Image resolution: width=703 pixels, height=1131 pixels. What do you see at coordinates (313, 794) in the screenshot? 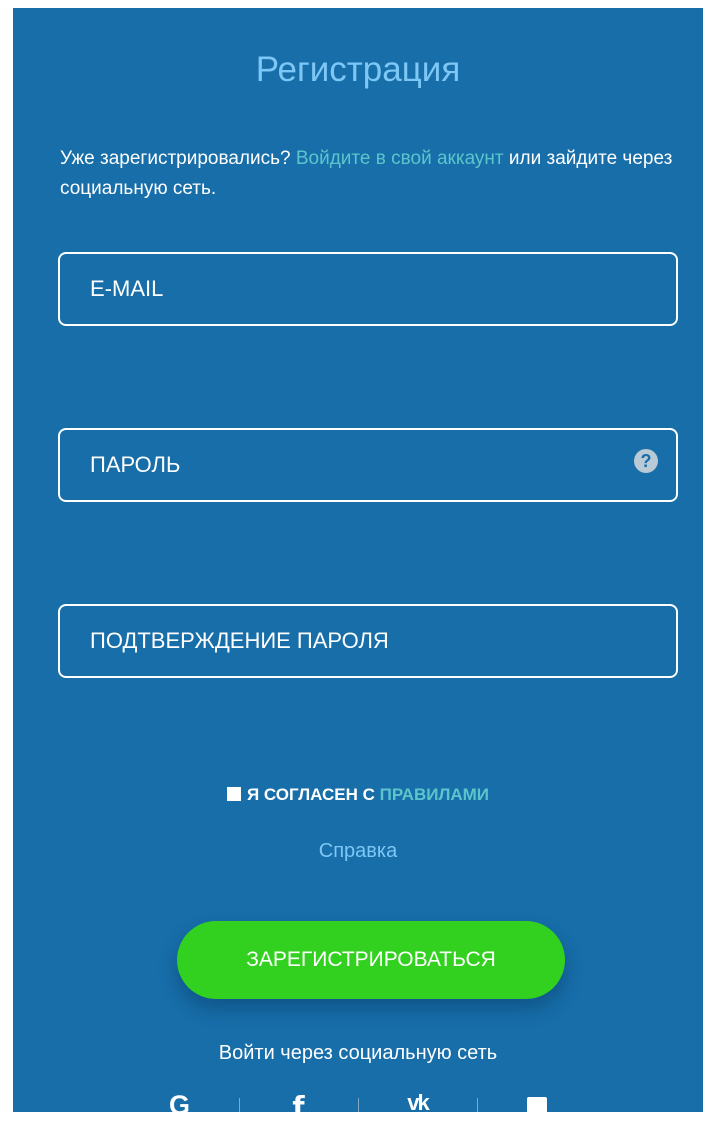
I see `agree-label: Я СОГЛАСЕН С` at bounding box center [313, 794].